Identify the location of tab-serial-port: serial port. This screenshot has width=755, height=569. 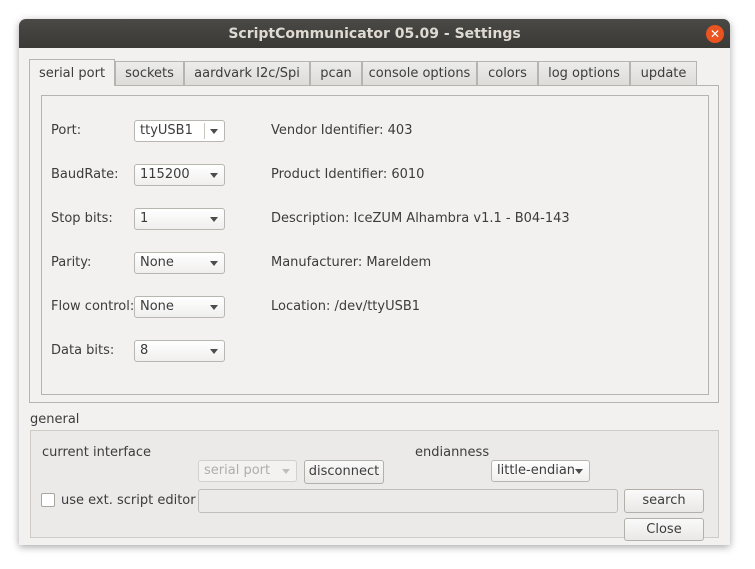
(72, 72).